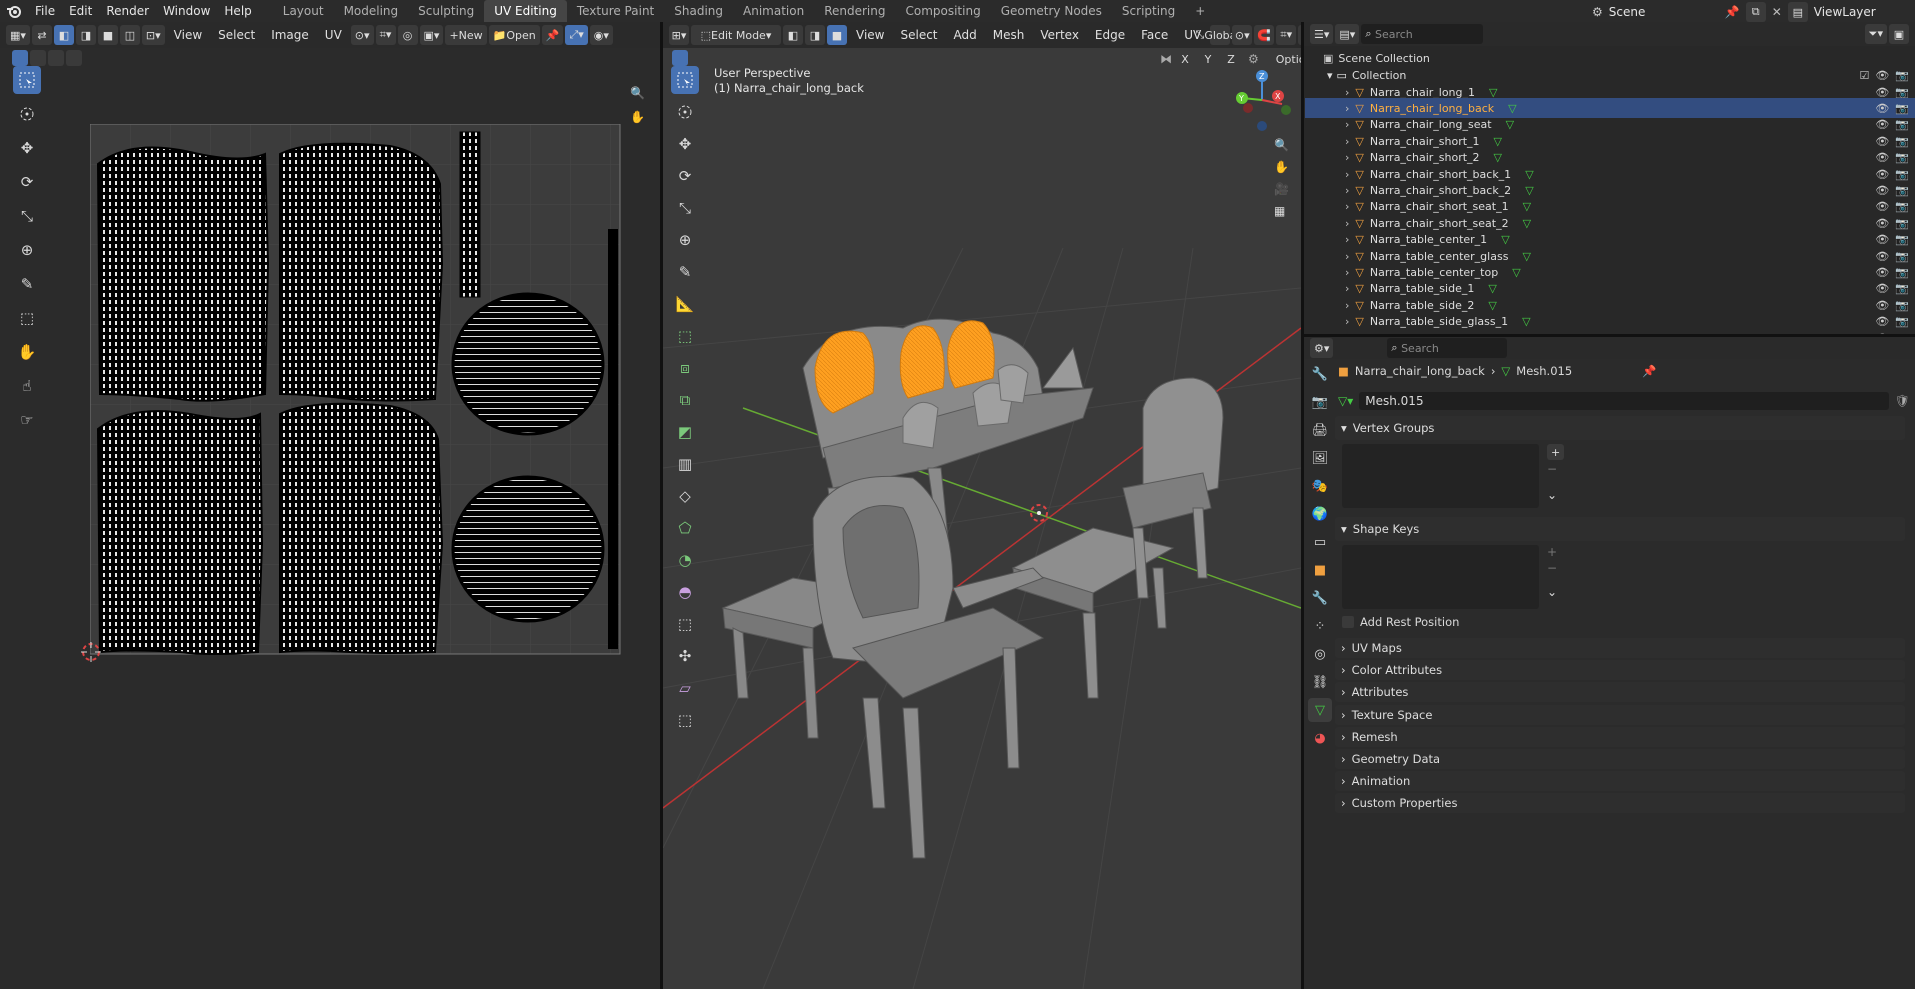 The height and width of the screenshot is (989, 1915). I want to click on data-tab-icon: ▽, so click(1320, 710).